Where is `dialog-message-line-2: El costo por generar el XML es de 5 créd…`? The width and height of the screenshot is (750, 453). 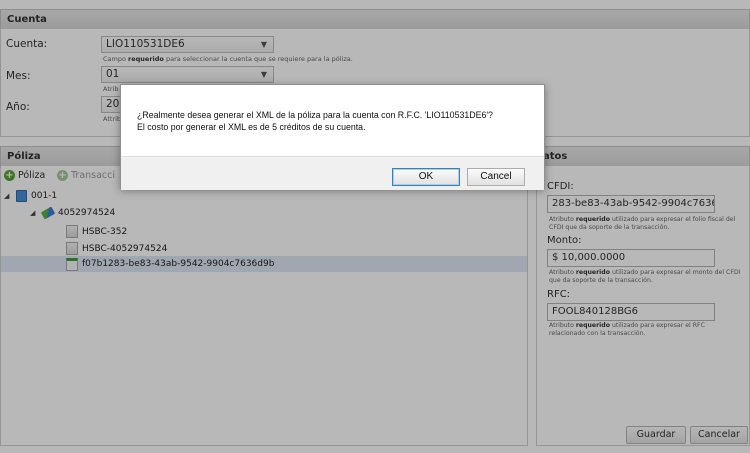
dialog-message-line-2: El costo por generar el XML es de 5 créd… is located at coordinates (251, 127).